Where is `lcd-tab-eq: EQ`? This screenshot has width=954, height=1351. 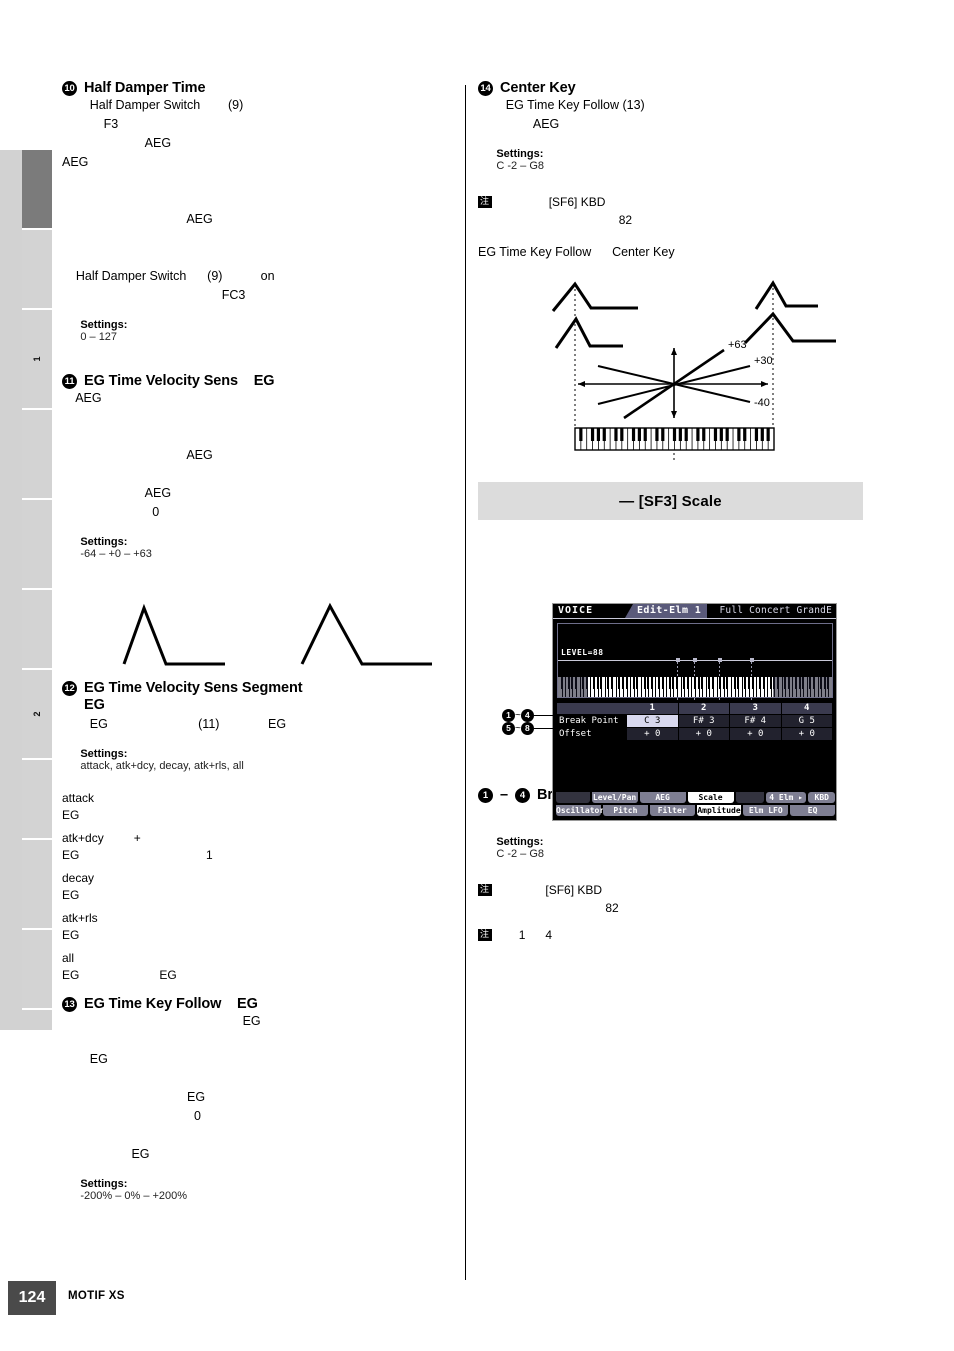 lcd-tab-eq: EQ is located at coordinates (812, 810).